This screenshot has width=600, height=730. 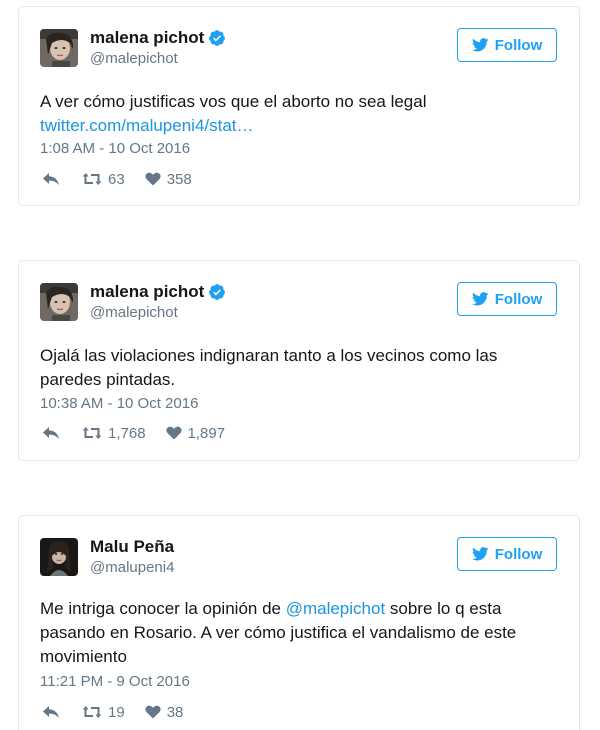 What do you see at coordinates (115, 148) in the screenshot?
I see `timestamp: 1:08 AM - 10 Oct 2016` at bounding box center [115, 148].